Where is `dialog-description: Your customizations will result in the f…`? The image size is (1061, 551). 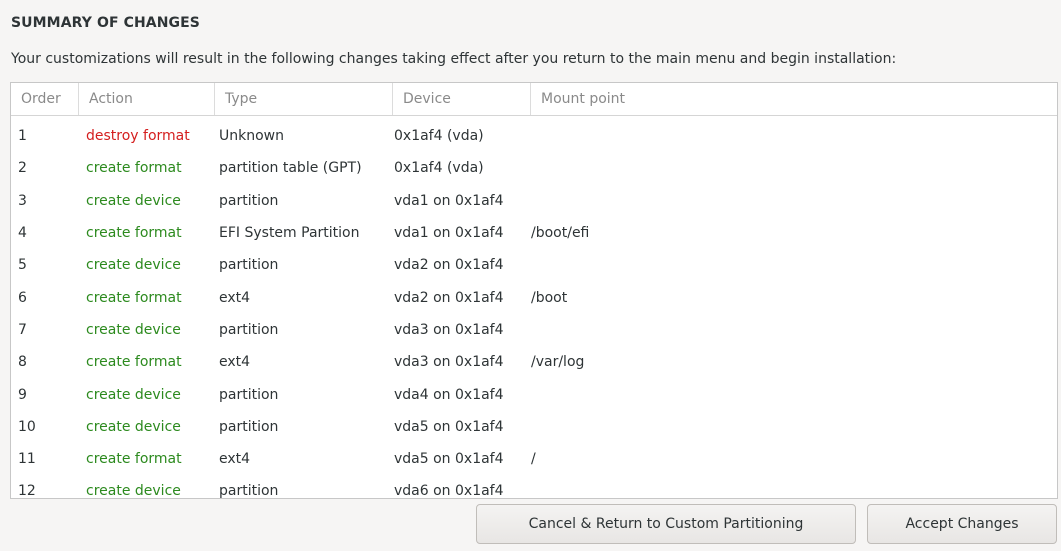 dialog-description: Your customizations will result in the f… is located at coordinates (454, 59).